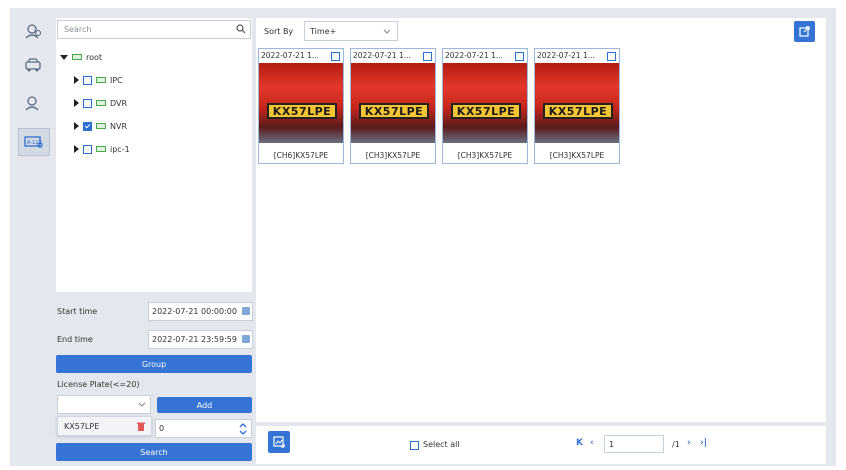 This screenshot has height=470, width=846. I want to click on sort-select: Time+, so click(351, 31).